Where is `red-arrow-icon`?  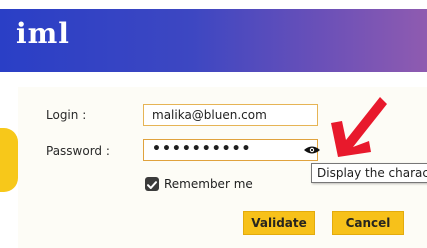 red-arrow-icon is located at coordinates (359, 127).